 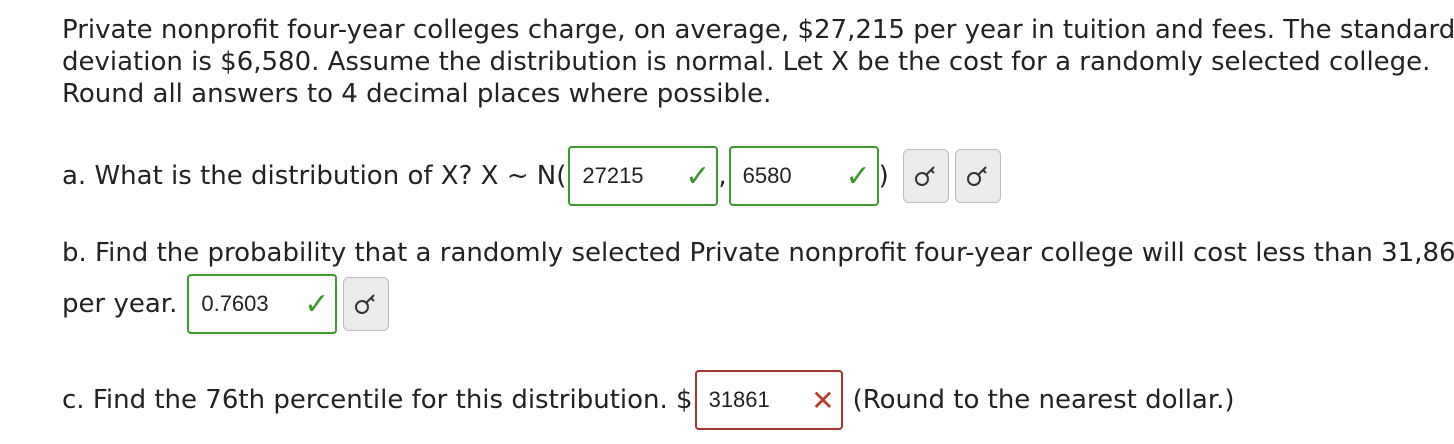 I want to click on percentile-answer-field: 31861 ✕, so click(x=768, y=400).